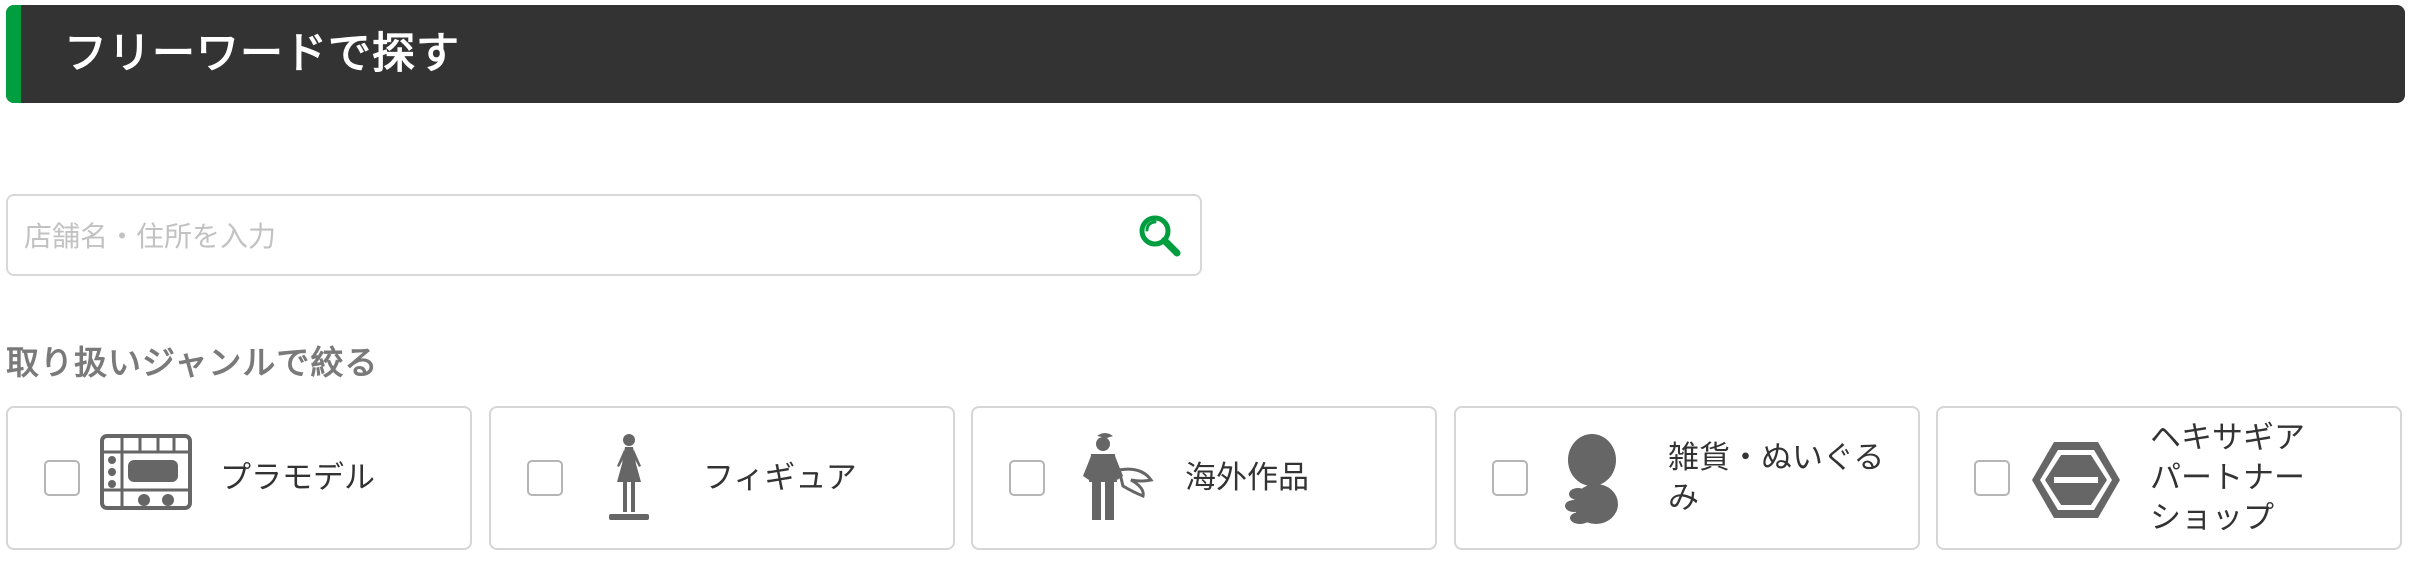  Describe the element at coordinates (1594, 480) in the screenshot. I see `plush-doll-icon` at that location.